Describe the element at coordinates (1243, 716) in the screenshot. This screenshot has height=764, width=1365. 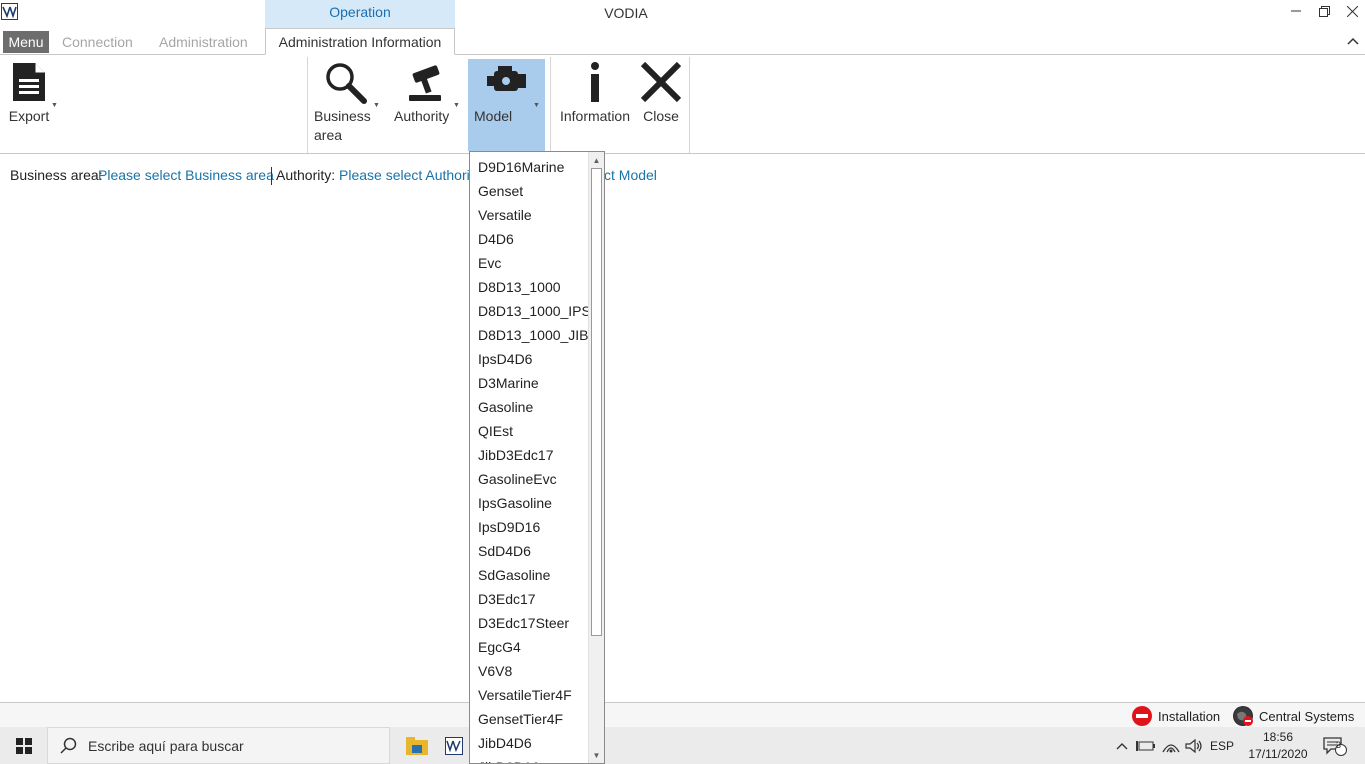
I see `globe-disconnected-icon` at that location.